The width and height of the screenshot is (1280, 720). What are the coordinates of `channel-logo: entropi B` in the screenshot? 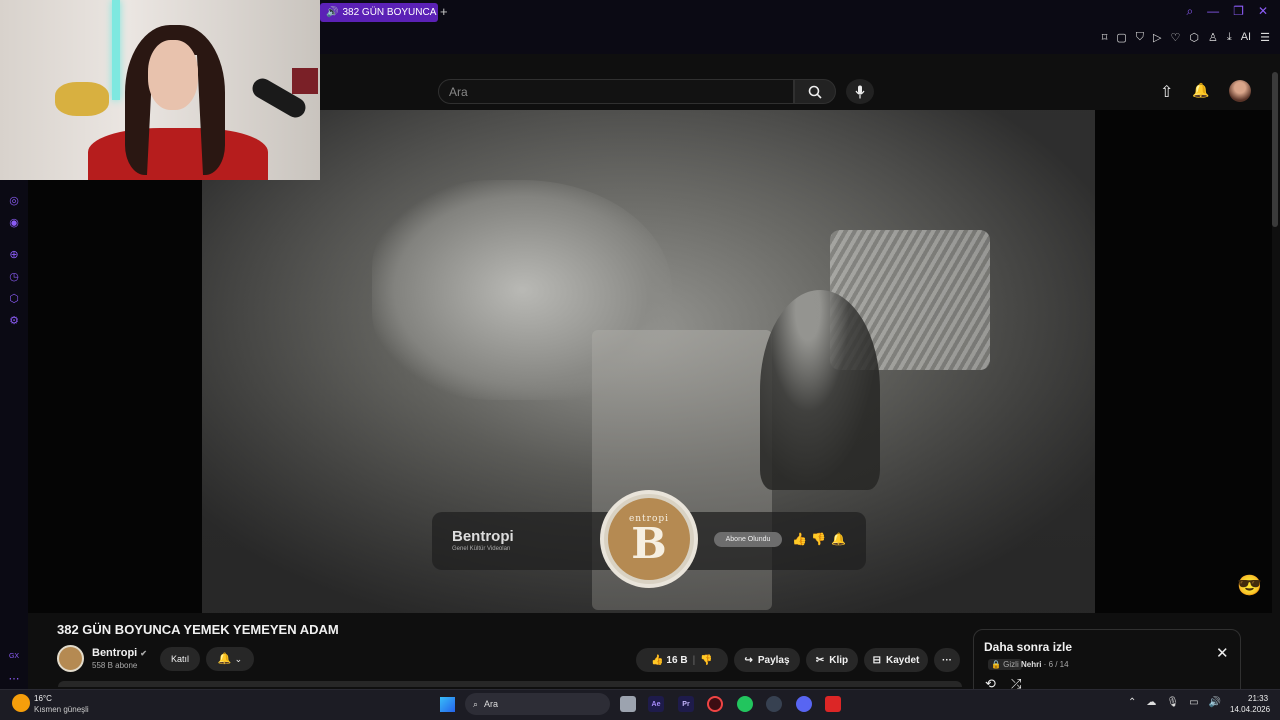 It's located at (649, 539).